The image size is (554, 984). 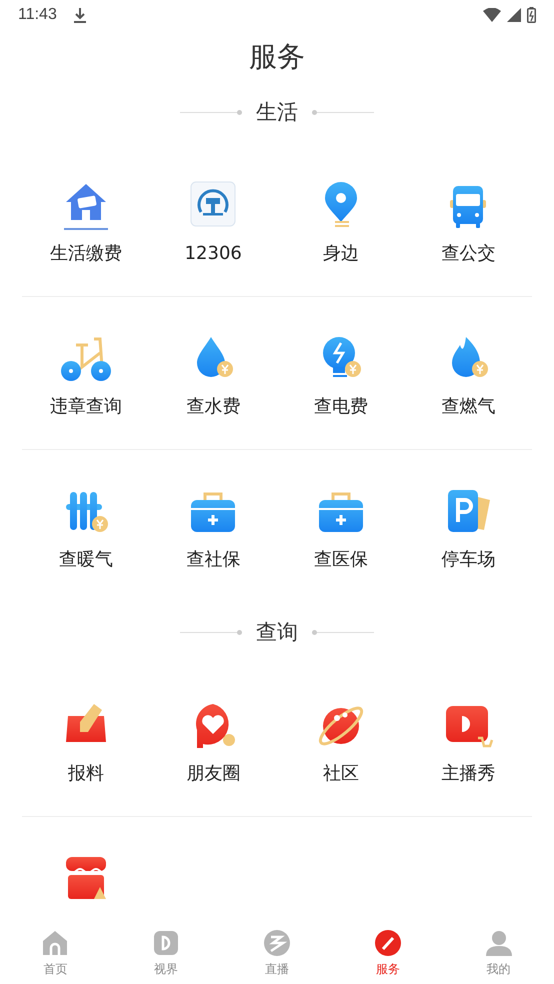 What do you see at coordinates (37, 15) in the screenshot?
I see `status-time: 11:43` at bounding box center [37, 15].